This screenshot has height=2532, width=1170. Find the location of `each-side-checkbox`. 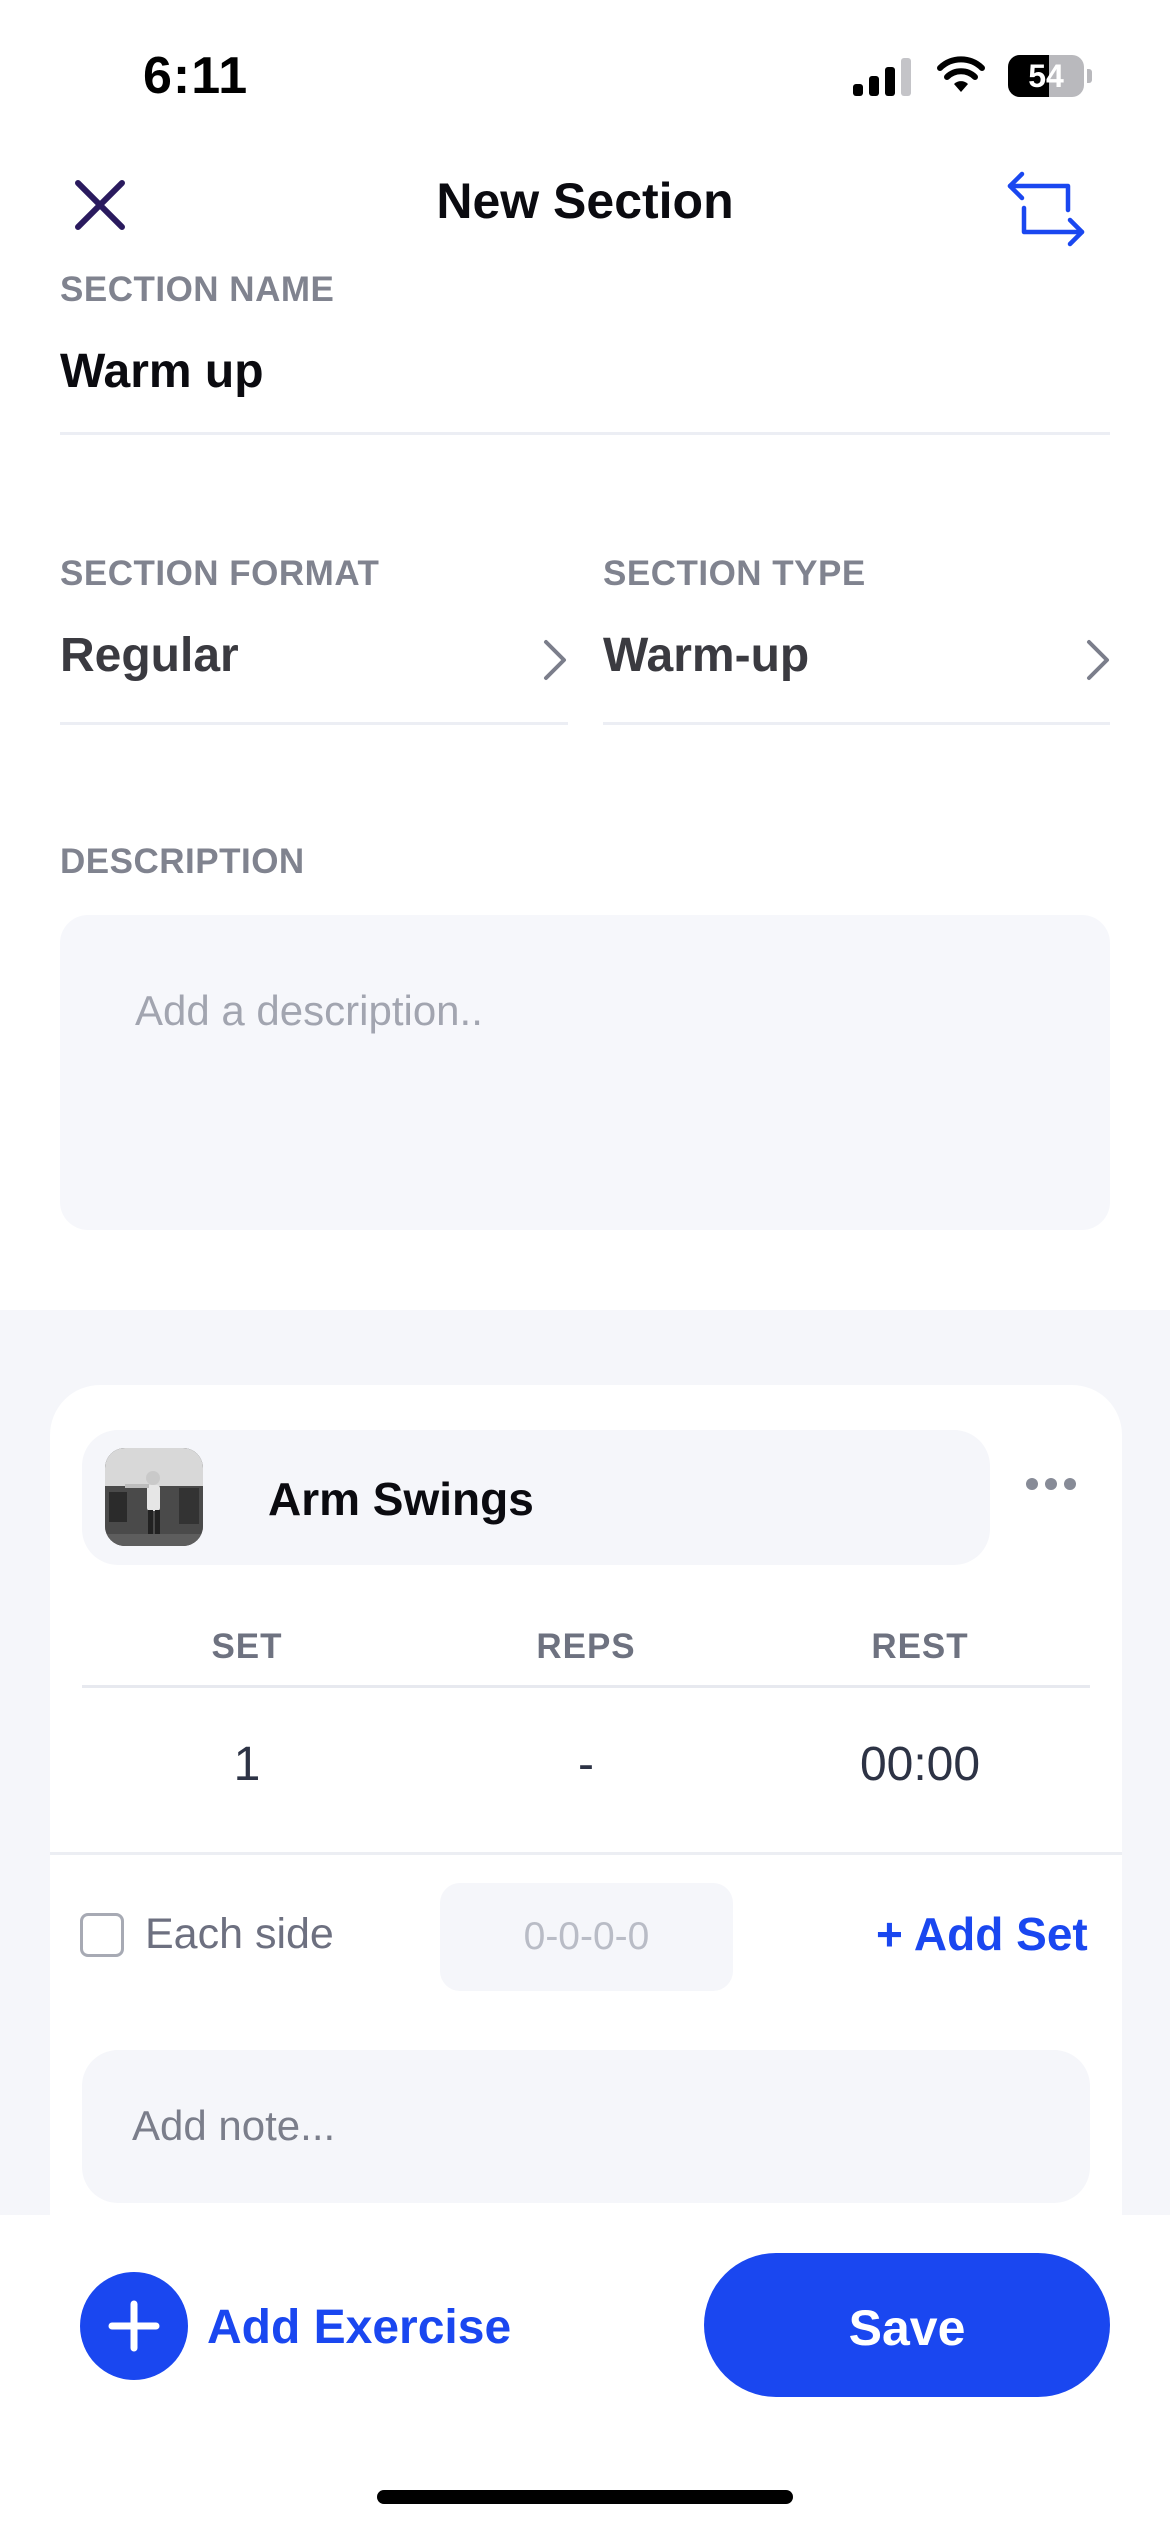

each-side-checkbox is located at coordinates (102, 1935).